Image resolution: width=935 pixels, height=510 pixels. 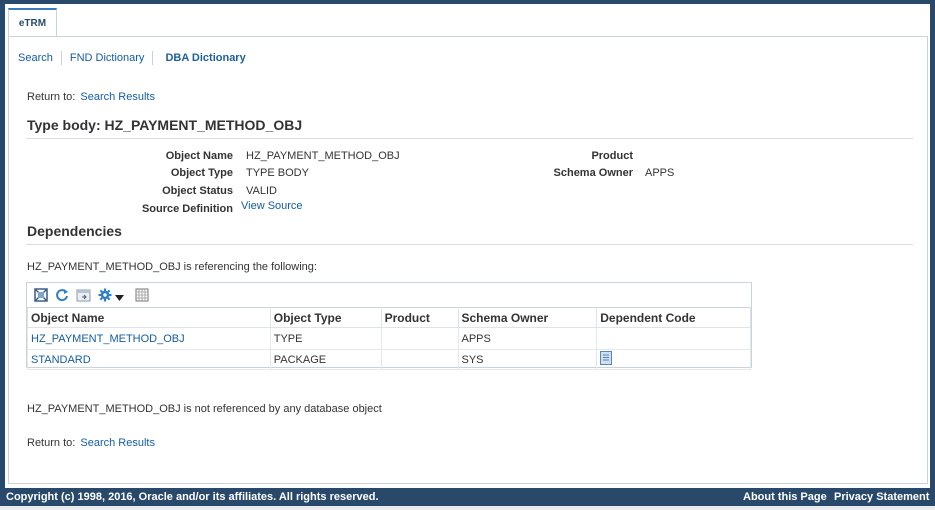 I want to click on dependencies-divider, so click(x=469, y=244).